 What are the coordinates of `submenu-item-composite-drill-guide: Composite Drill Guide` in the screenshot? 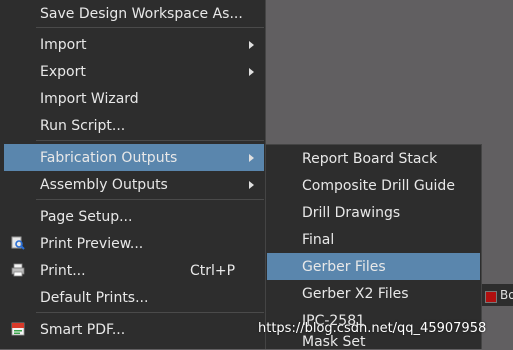 It's located at (373, 185).